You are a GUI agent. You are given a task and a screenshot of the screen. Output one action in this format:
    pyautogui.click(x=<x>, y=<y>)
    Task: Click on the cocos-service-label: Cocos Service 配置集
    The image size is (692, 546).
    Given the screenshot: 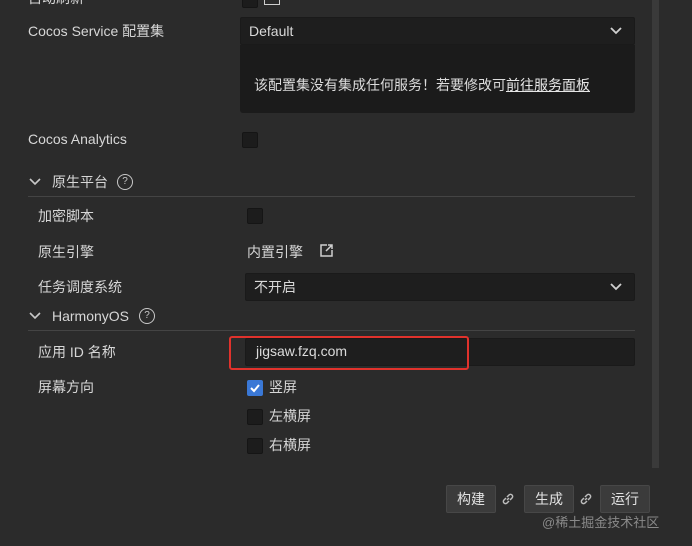 What is the action you would take?
    pyautogui.click(x=96, y=31)
    